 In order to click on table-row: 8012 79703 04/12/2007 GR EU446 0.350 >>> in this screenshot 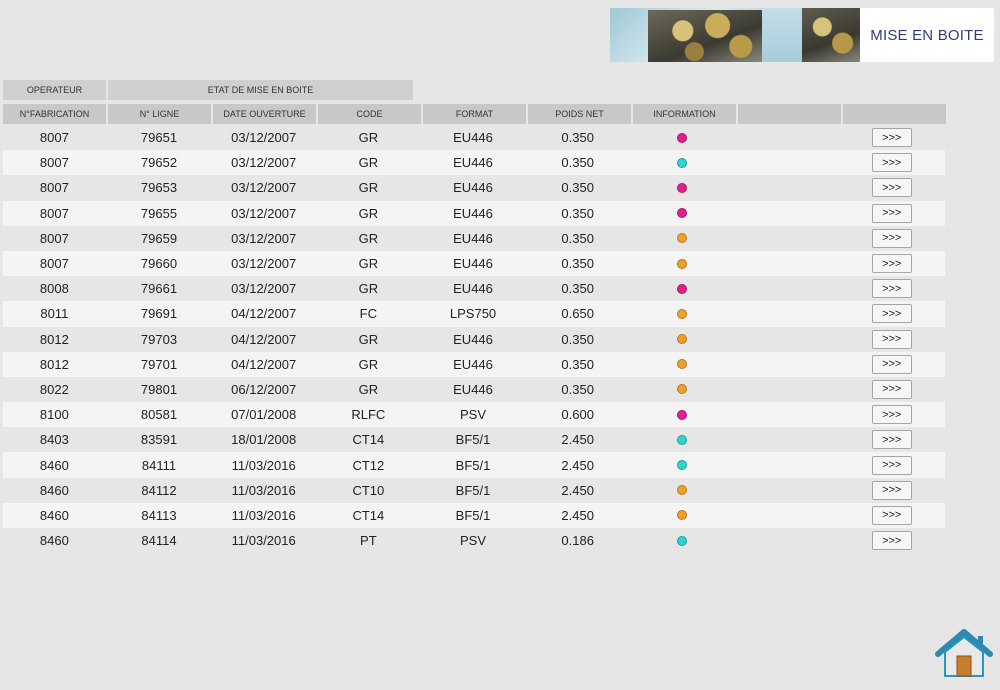, I will do `click(474, 339)`.